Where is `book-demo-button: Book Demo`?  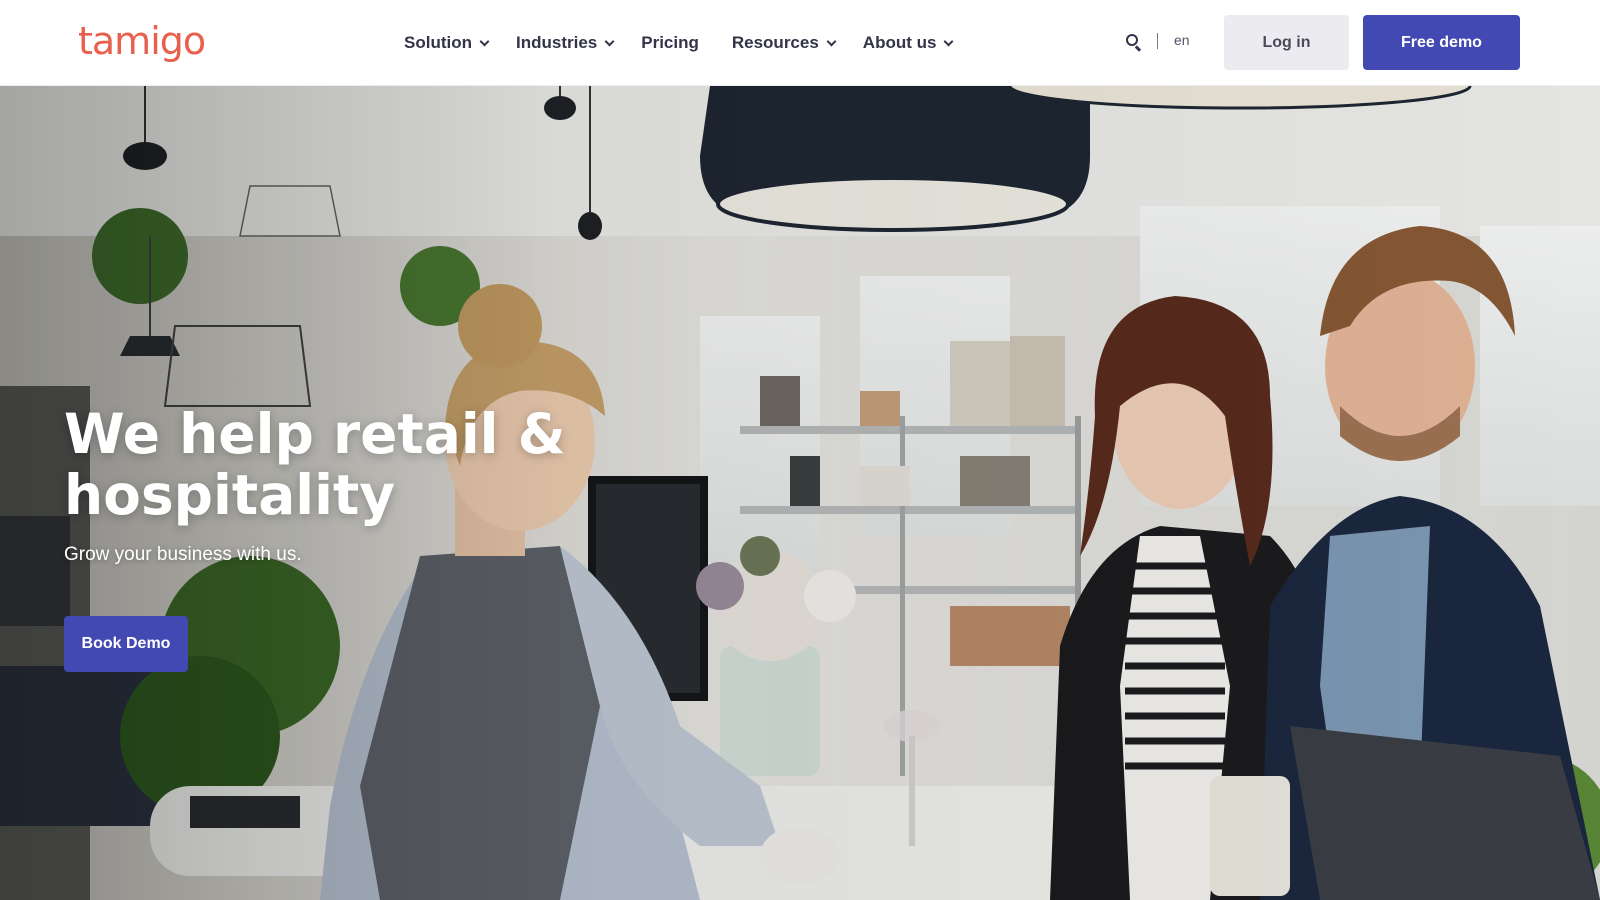
book-demo-button: Book Demo is located at coordinates (126, 644).